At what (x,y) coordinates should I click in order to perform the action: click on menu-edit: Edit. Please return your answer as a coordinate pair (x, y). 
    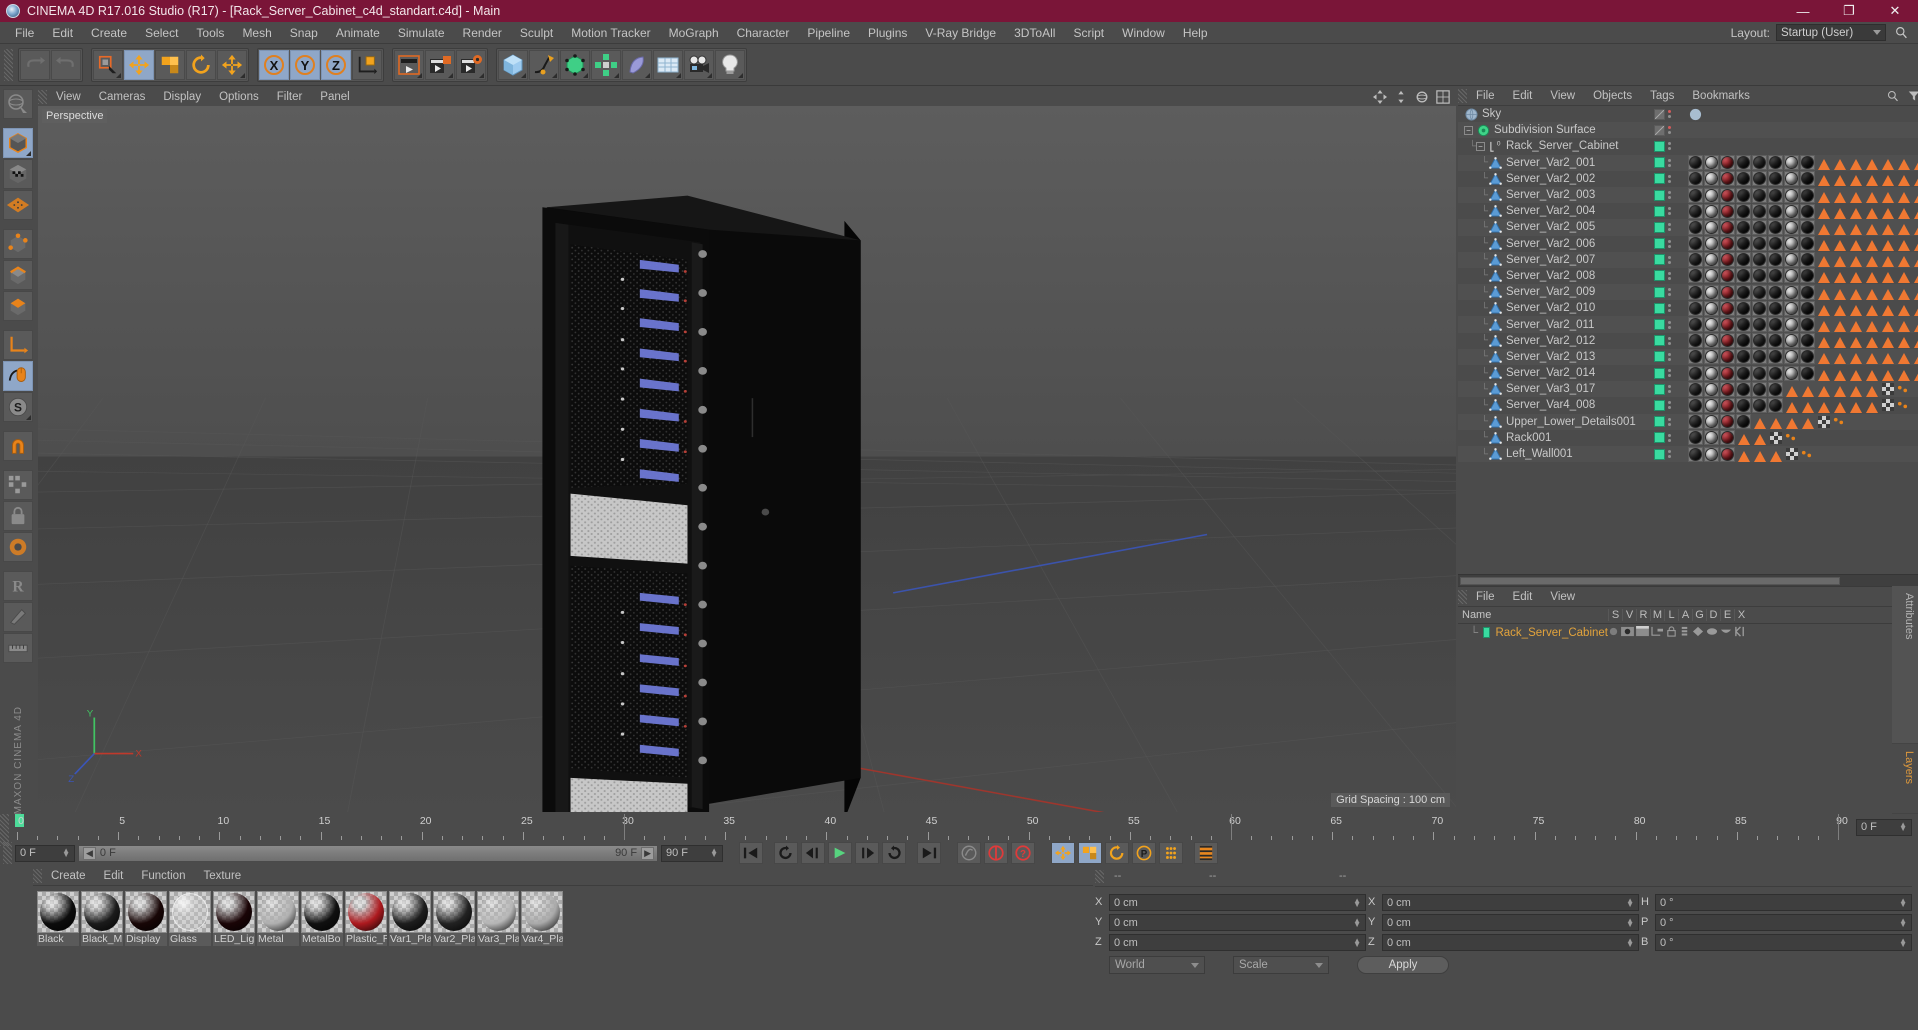
    Looking at the image, I should click on (62, 33).